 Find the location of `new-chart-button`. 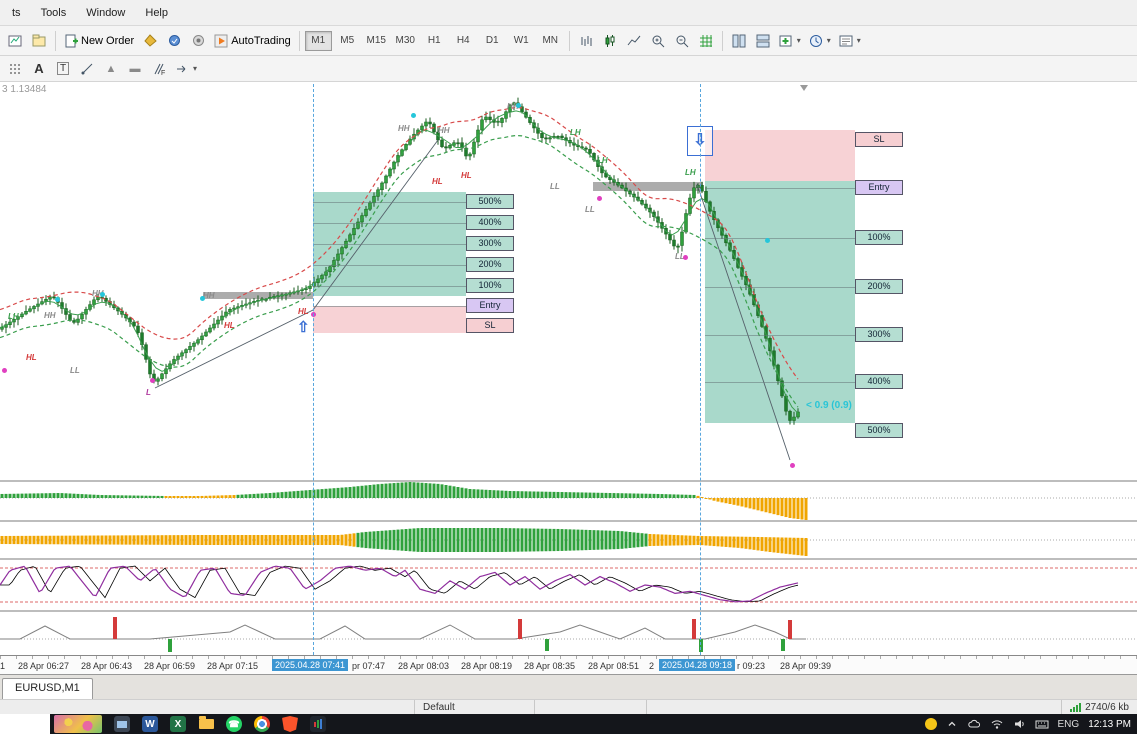

new-chart-button is located at coordinates (15, 41).